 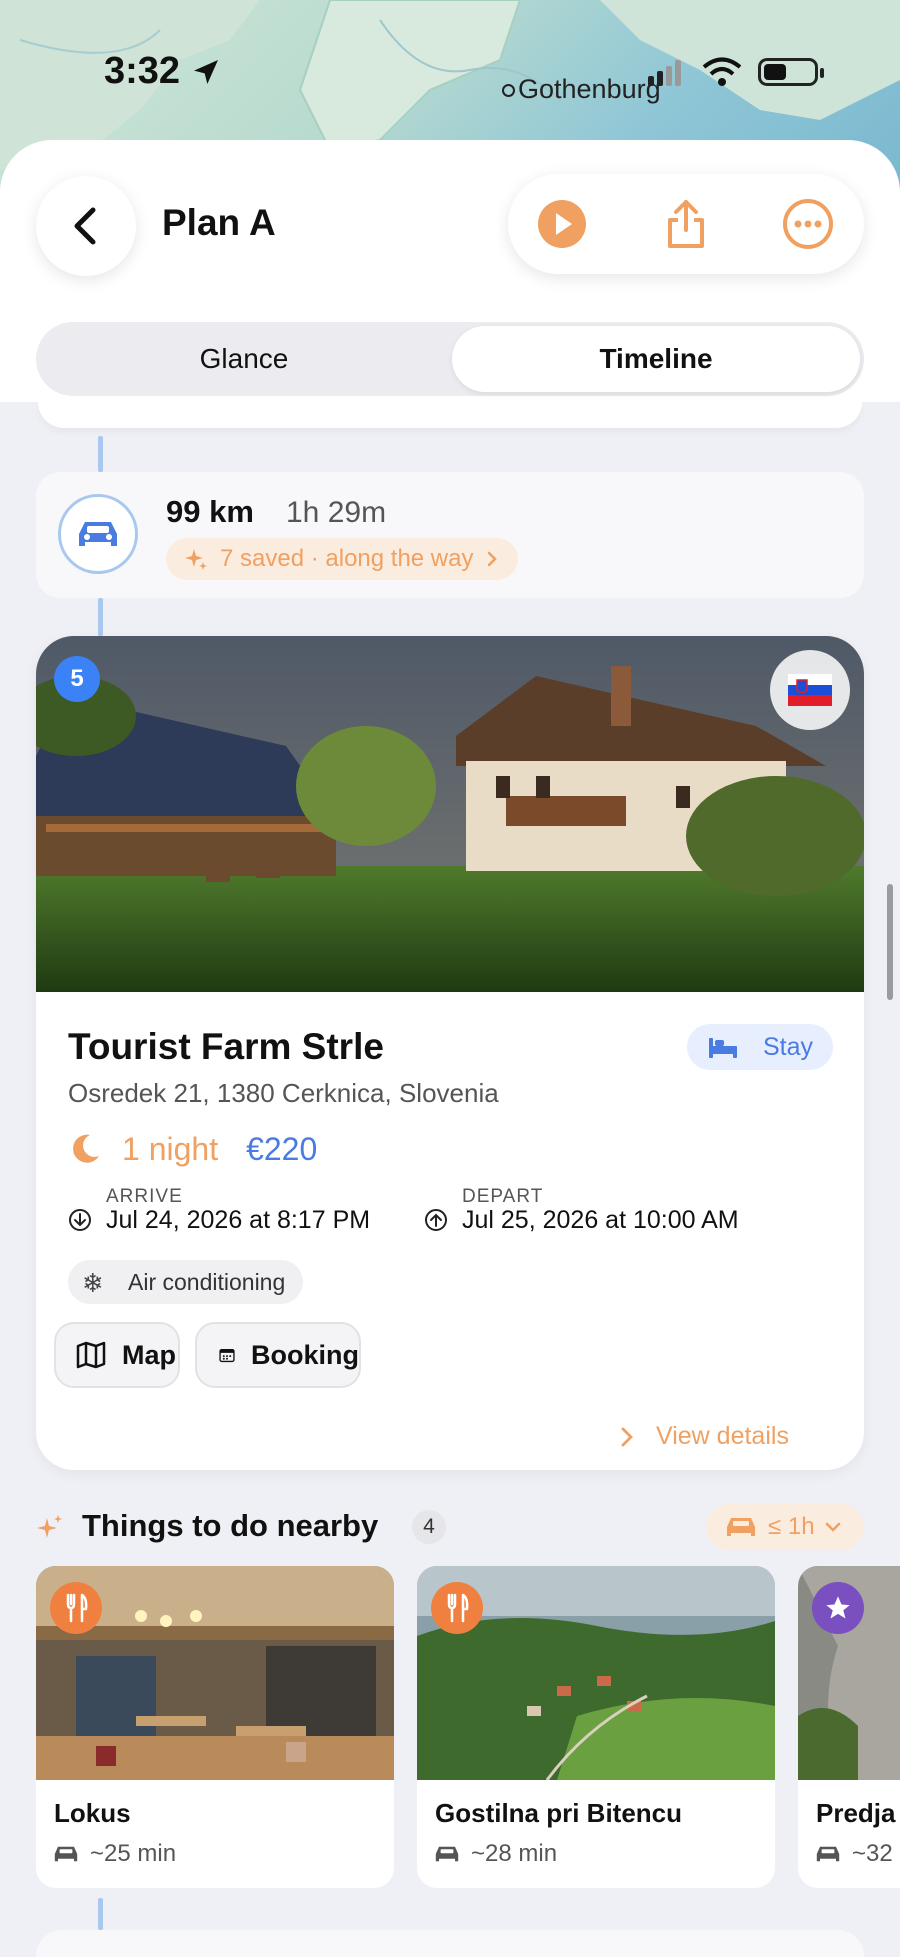 What do you see at coordinates (838, 1608) in the screenshot?
I see `star-icon` at bounding box center [838, 1608].